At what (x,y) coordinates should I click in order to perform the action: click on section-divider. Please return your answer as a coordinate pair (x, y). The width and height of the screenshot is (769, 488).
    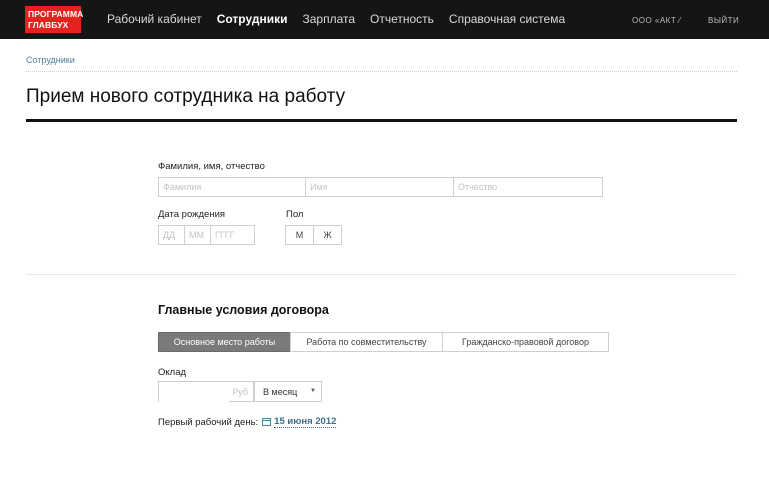
    Looking at the image, I should click on (381, 274).